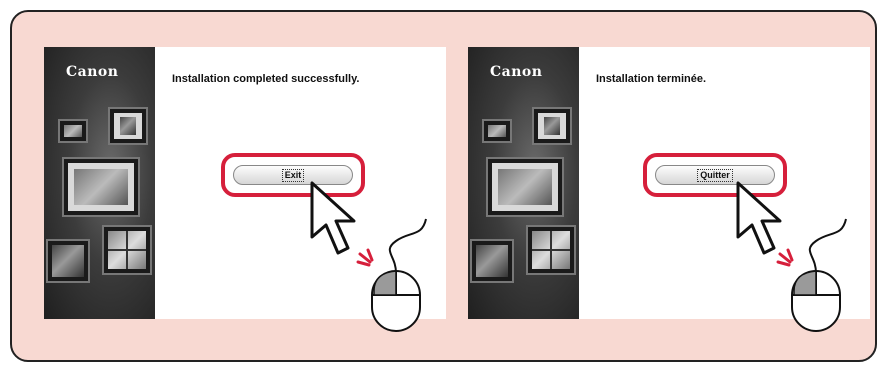  I want to click on status-message: Installation terminée., so click(651, 79).